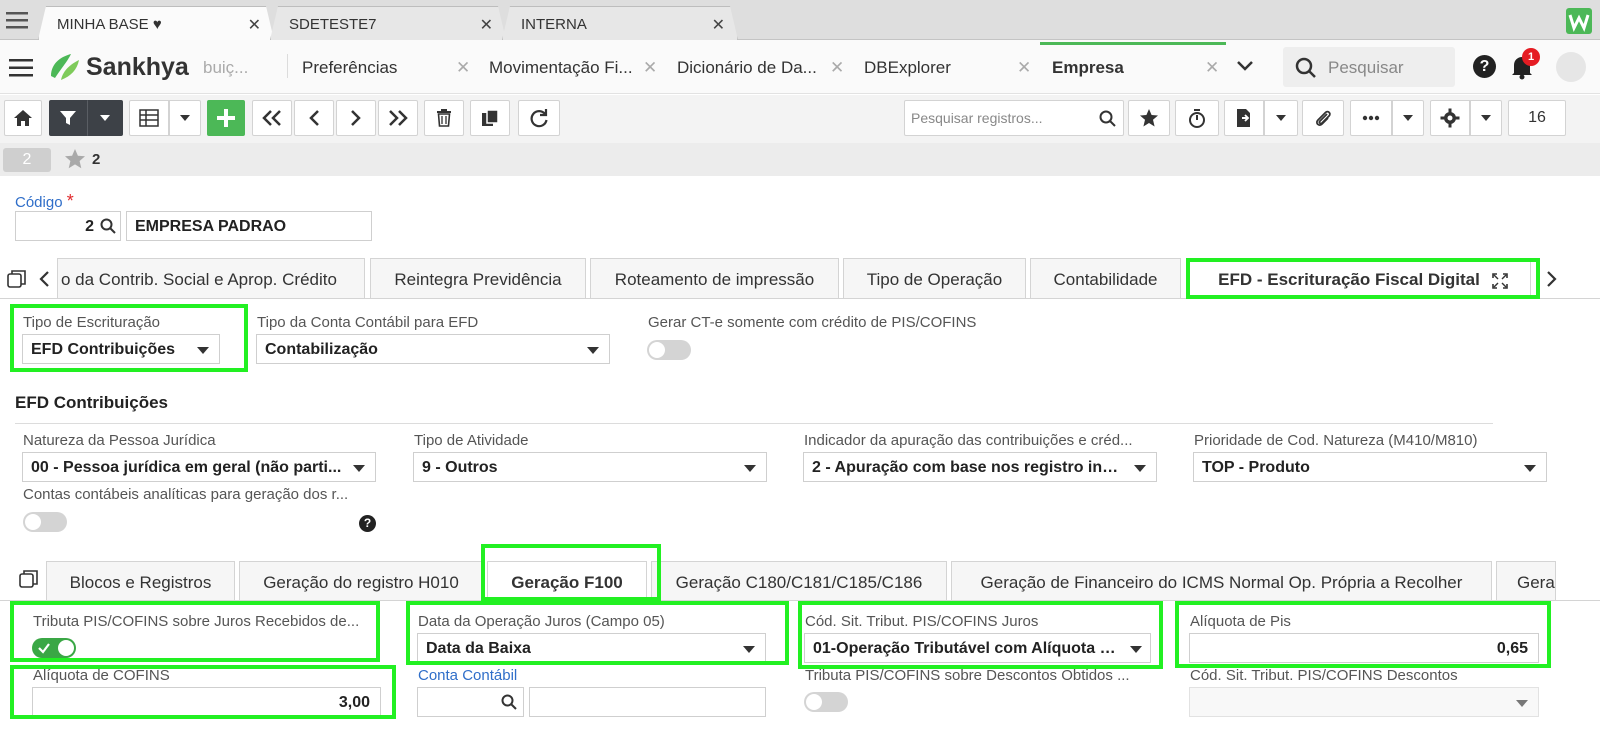  Describe the element at coordinates (140, 581) in the screenshot. I see `subtab-blocos-registros: Blocos e Registros` at that location.